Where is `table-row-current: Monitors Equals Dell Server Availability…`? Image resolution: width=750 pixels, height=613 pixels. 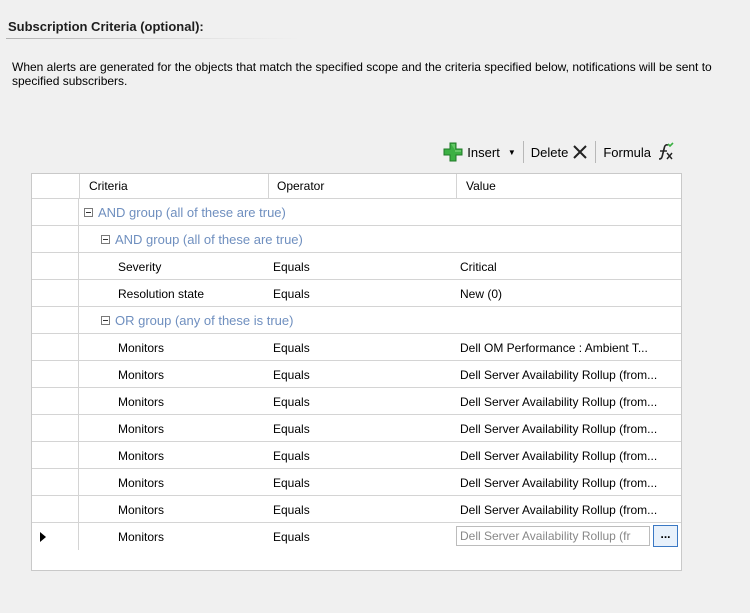
table-row-current: Monitors Equals Dell Server Availability… is located at coordinates (356, 536).